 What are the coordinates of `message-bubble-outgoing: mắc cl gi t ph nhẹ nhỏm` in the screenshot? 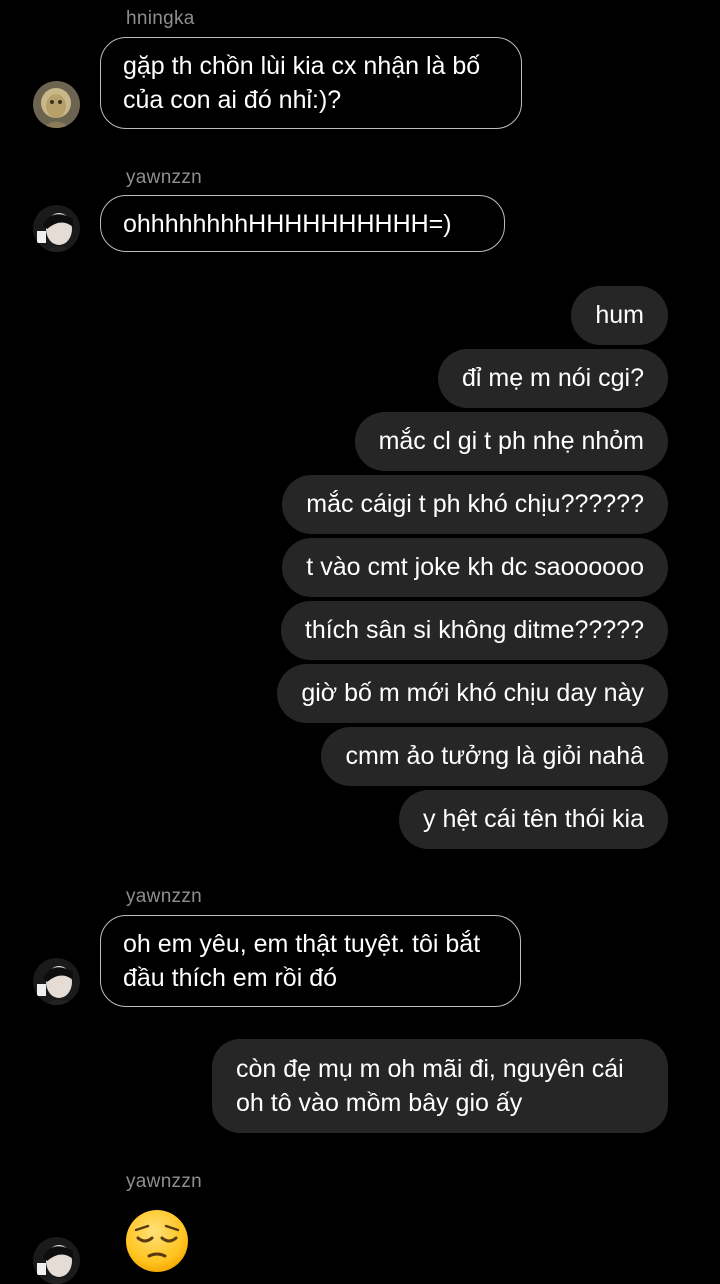 It's located at (511, 441).